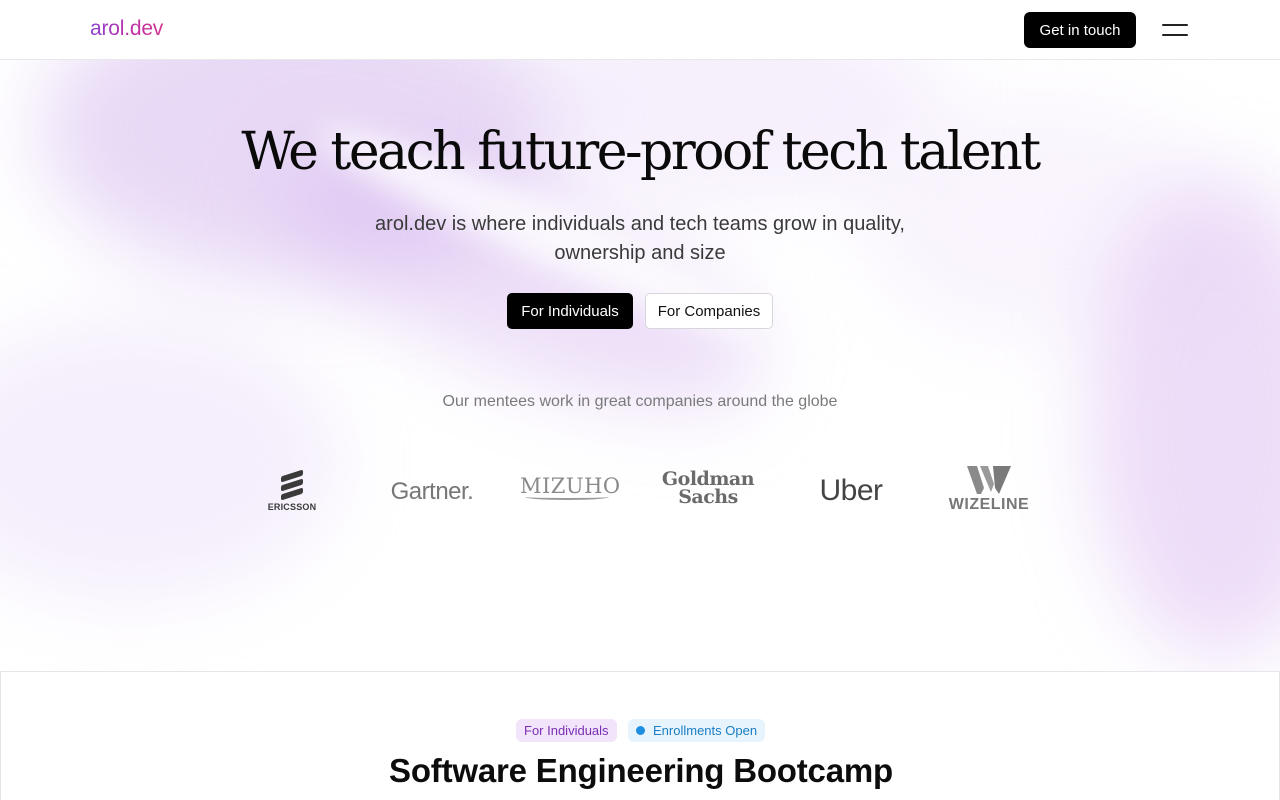 The height and width of the screenshot is (800, 1280). Describe the element at coordinates (989, 504) in the screenshot. I see `wizeline-logo-text: WIZELINE` at that location.